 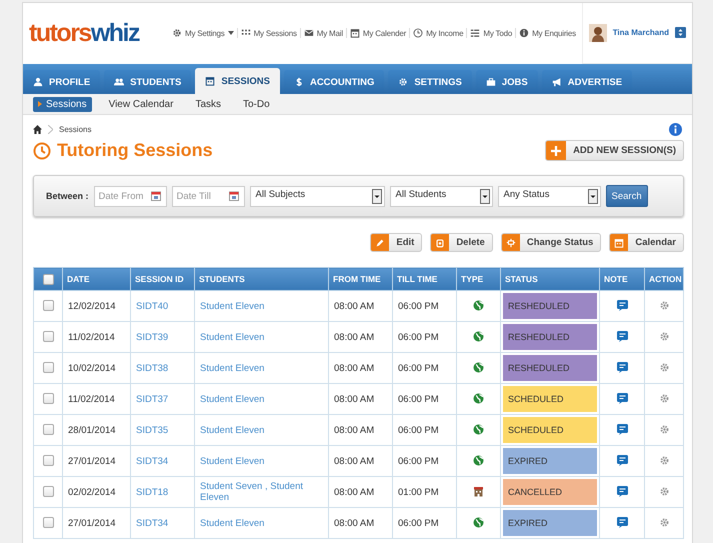 What do you see at coordinates (550, 306) in the screenshot?
I see `status-label: RESHEDULED` at bounding box center [550, 306].